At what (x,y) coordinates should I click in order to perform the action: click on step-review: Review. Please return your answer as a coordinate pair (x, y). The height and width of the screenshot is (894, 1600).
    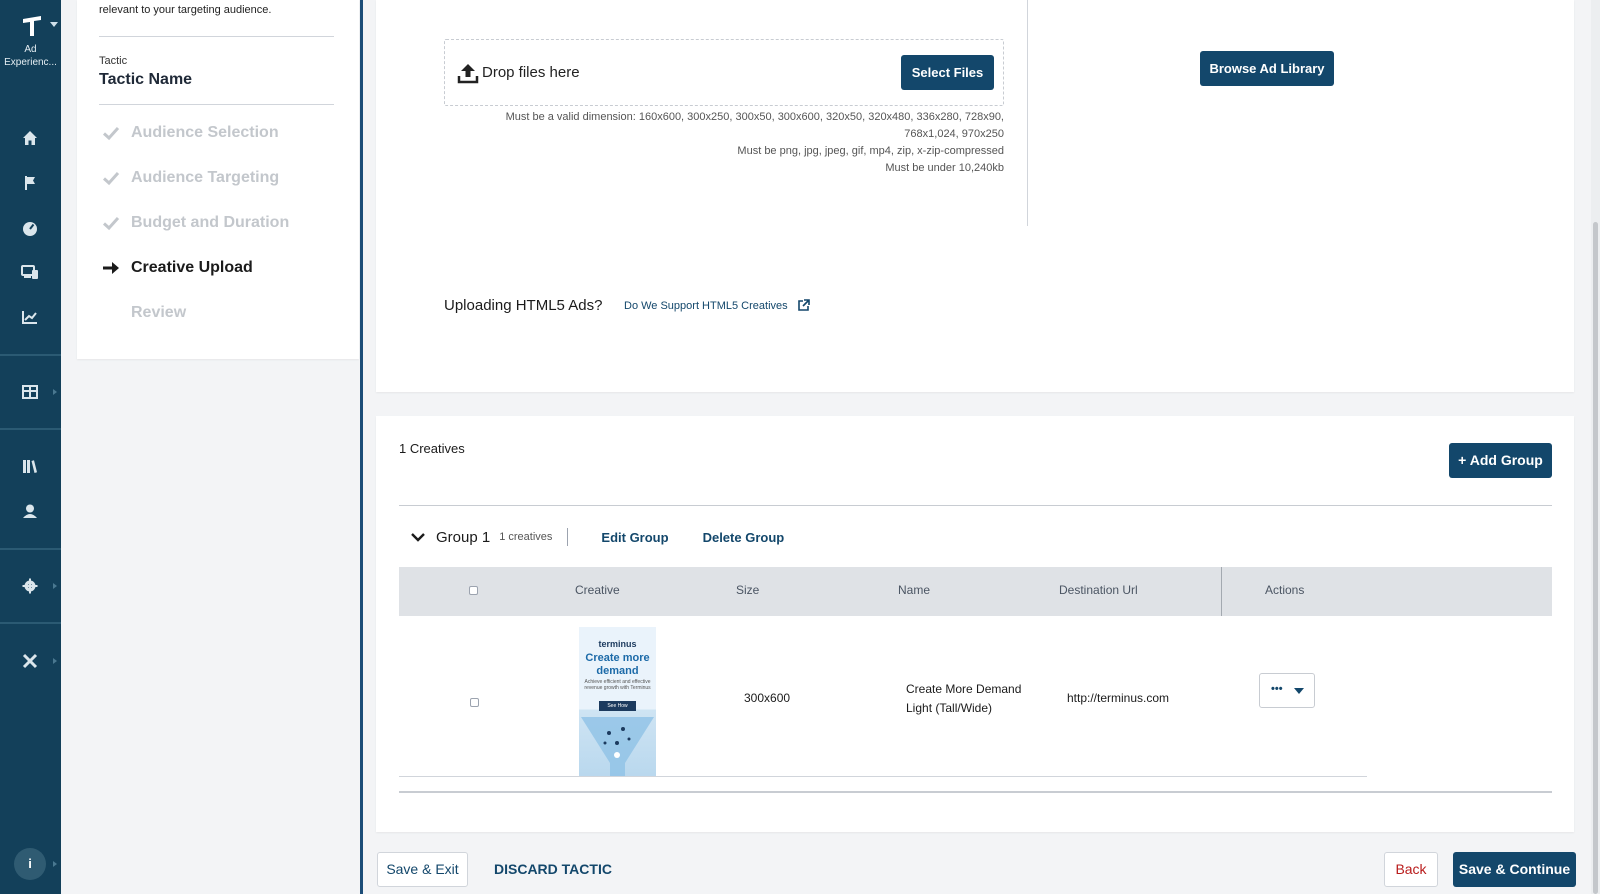
    Looking at the image, I should click on (143, 313).